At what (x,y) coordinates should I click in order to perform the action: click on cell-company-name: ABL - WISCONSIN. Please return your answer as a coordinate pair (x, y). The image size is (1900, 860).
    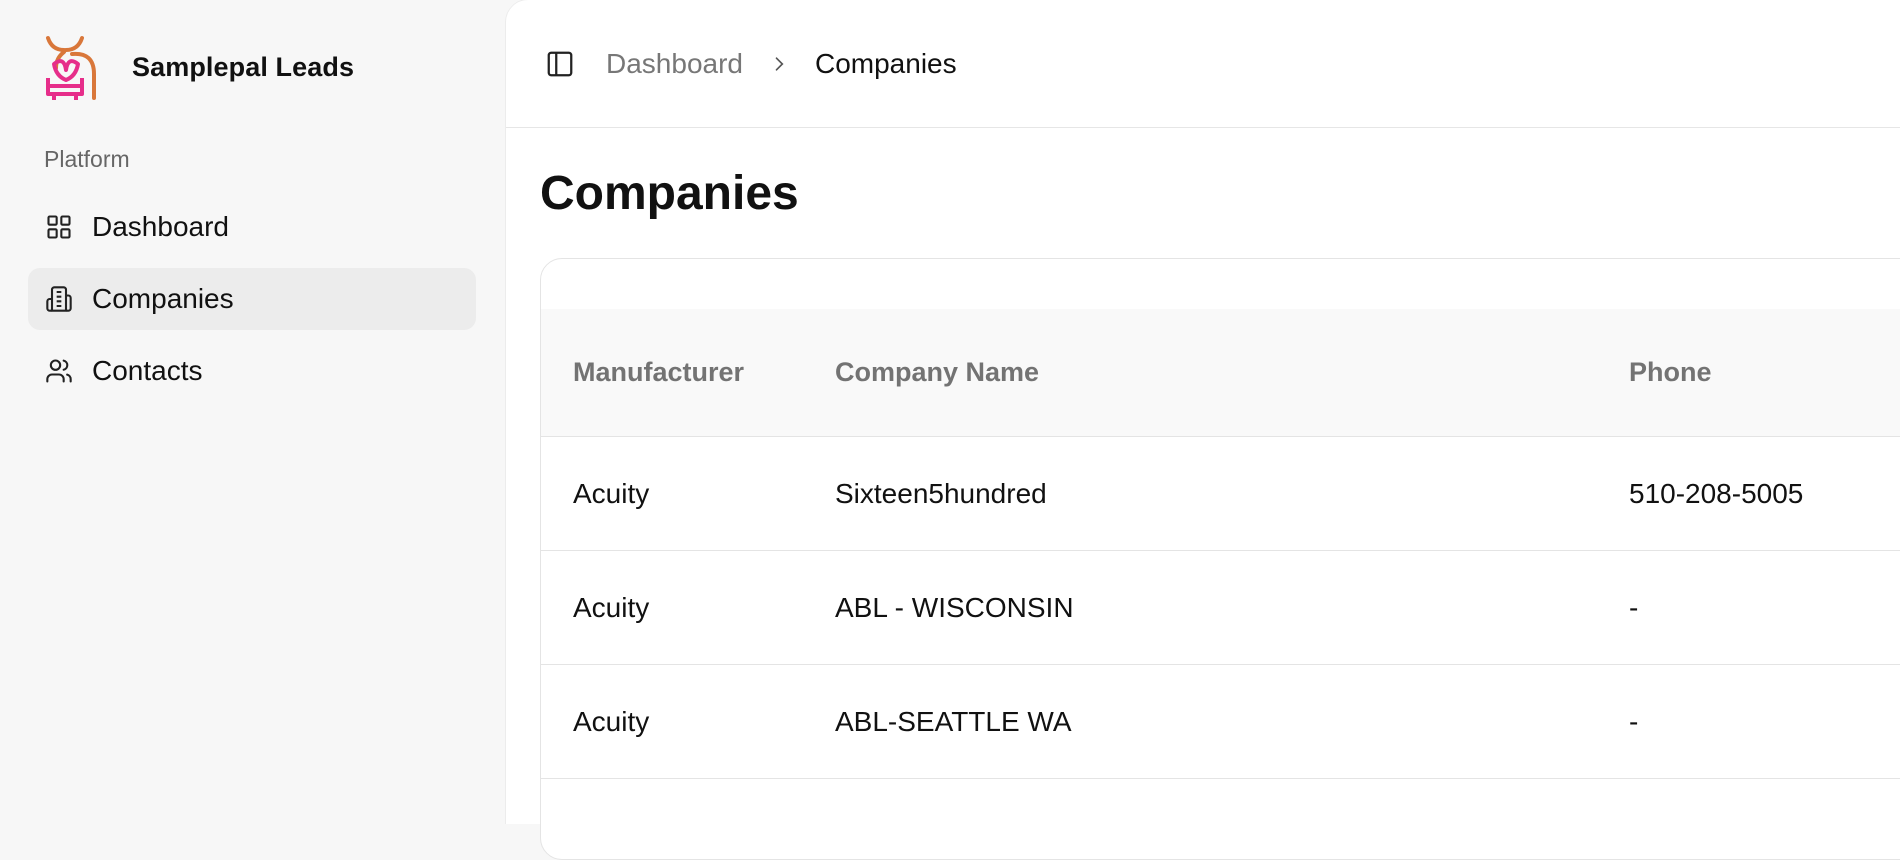
    Looking at the image, I should click on (954, 607).